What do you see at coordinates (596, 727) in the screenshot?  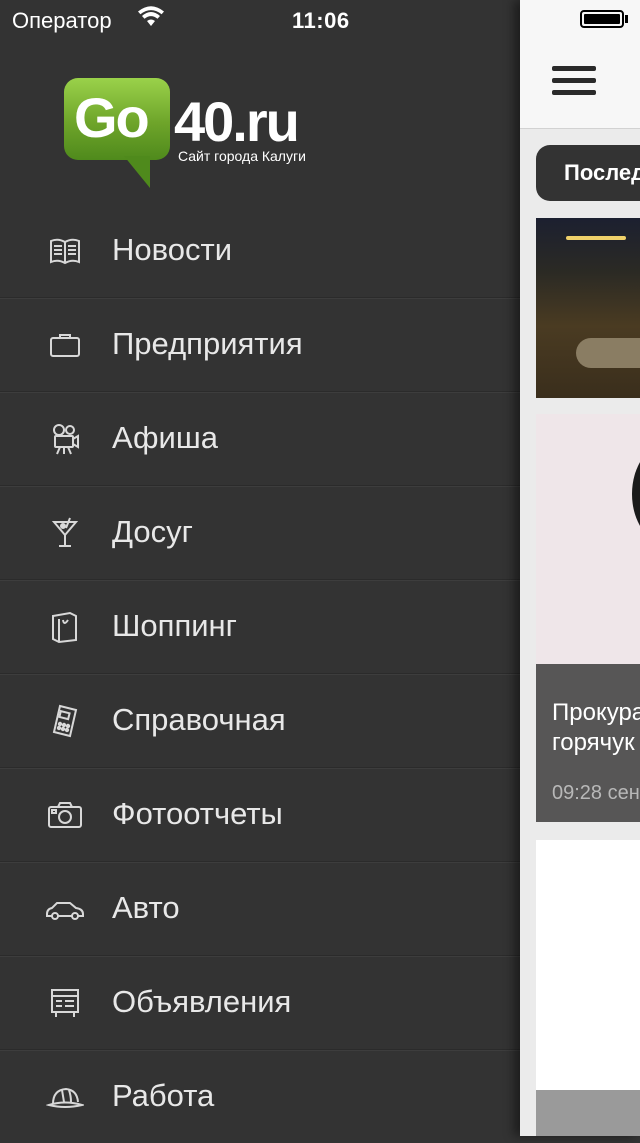 I see `news-card-title: Прокура горячук` at bounding box center [596, 727].